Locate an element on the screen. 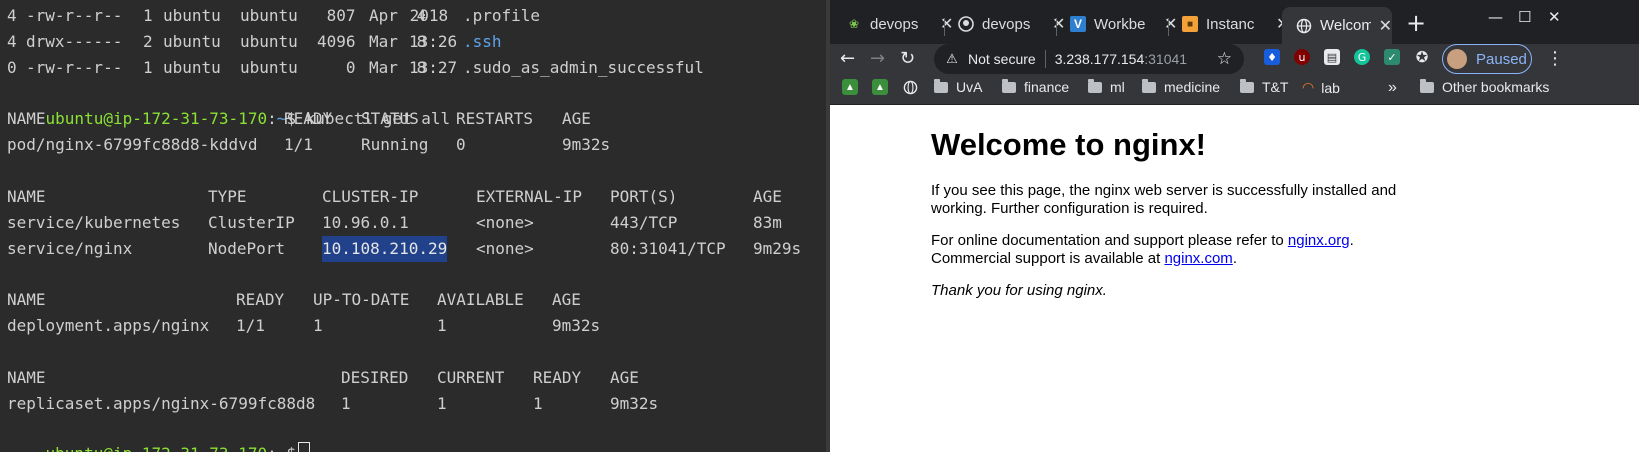 The height and width of the screenshot is (452, 1639). ls-size: 807 is located at coordinates (336, 15).